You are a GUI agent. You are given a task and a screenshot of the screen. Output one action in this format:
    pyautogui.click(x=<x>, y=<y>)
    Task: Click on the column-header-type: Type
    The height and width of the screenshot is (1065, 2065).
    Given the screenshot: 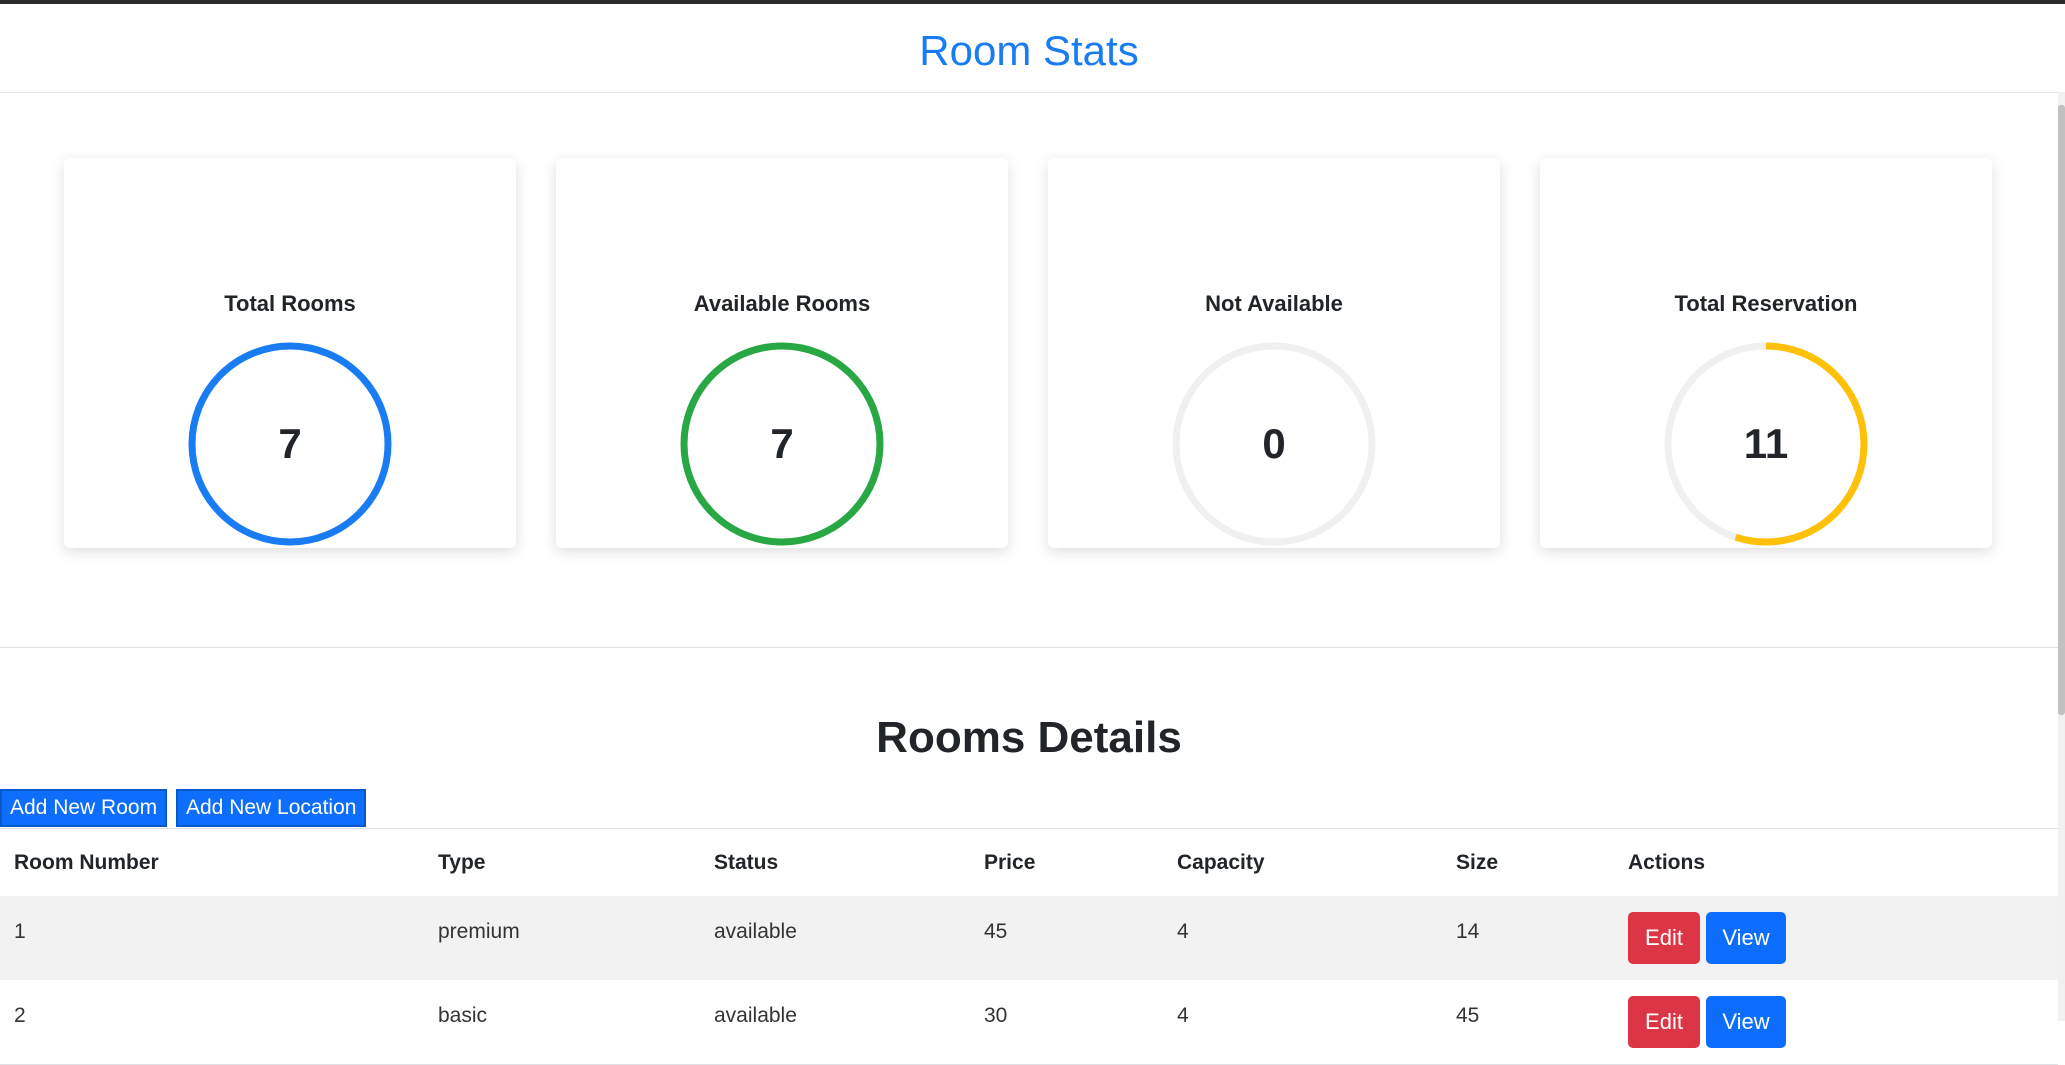 What is the action you would take?
    pyautogui.click(x=461, y=863)
    